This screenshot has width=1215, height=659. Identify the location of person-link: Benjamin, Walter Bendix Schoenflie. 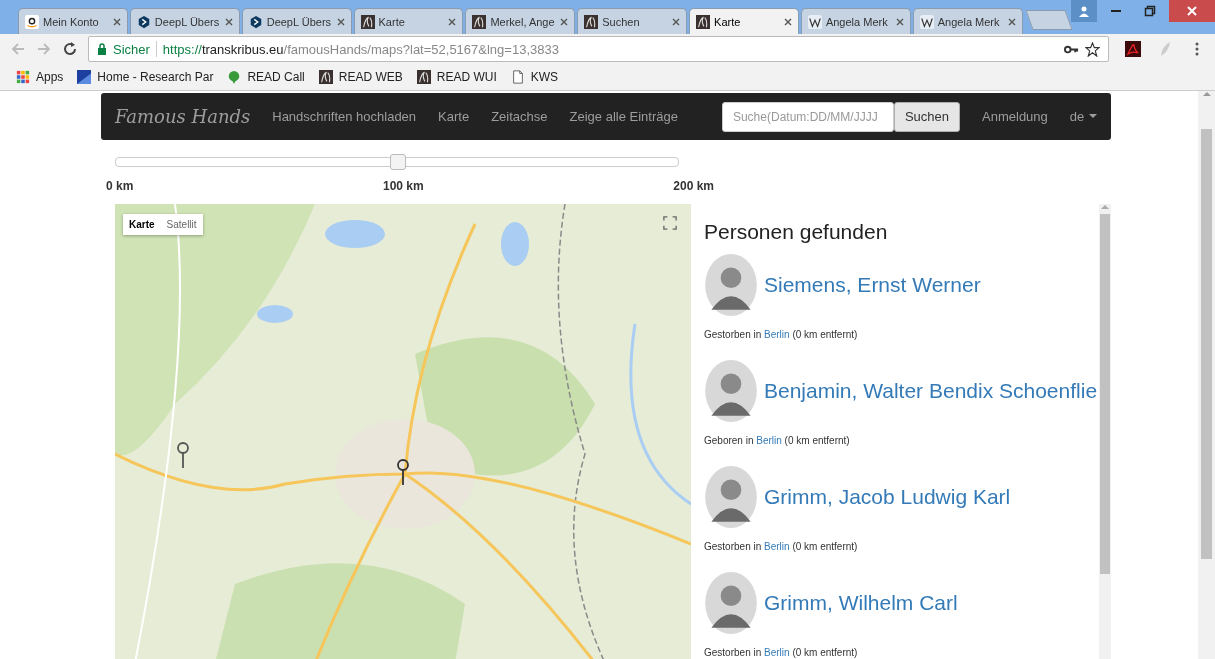
(931, 391).